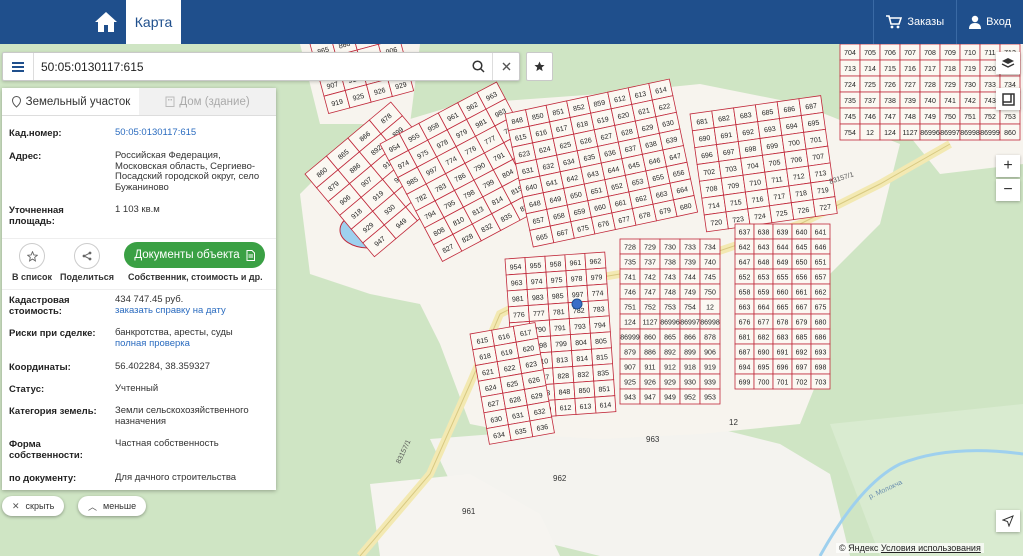  Describe the element at coordinates (1008, 63) in the screenshot. I see `layers-button` at that location.